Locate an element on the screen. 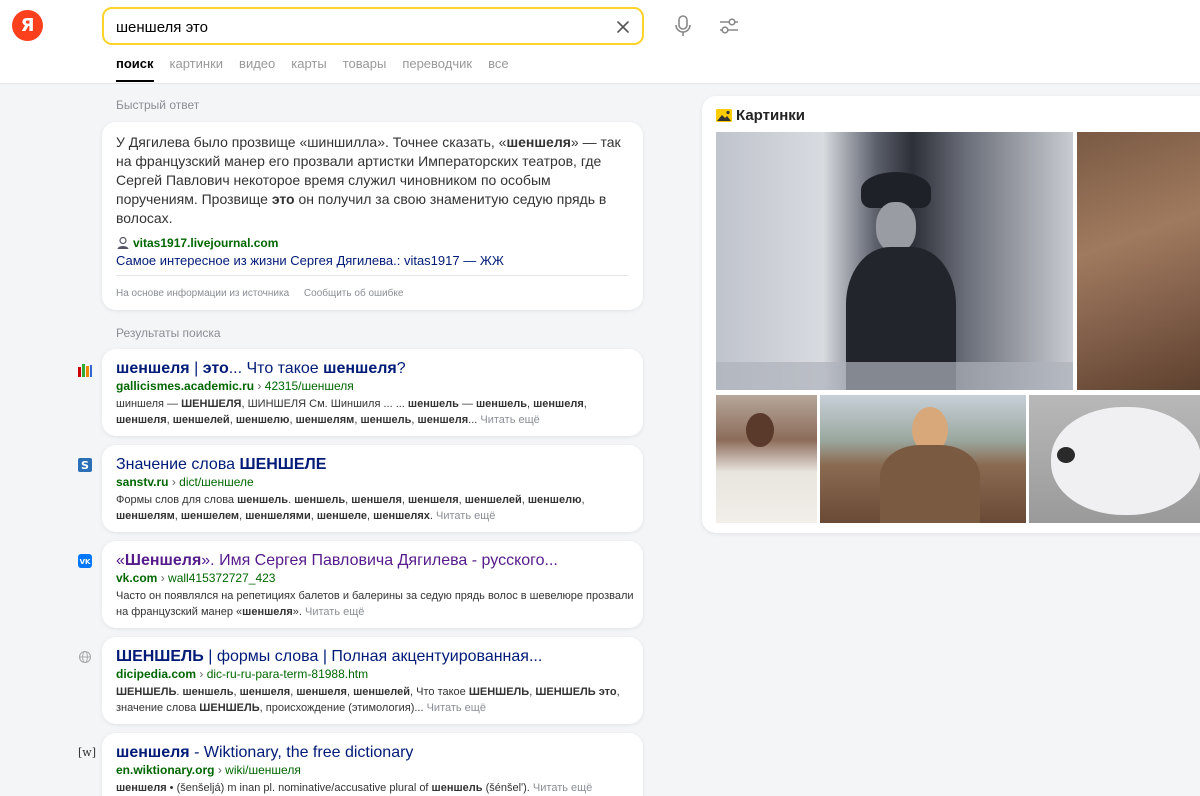  result-url: vk.com › wall415372727_423 is located at coordinates (195, 578).